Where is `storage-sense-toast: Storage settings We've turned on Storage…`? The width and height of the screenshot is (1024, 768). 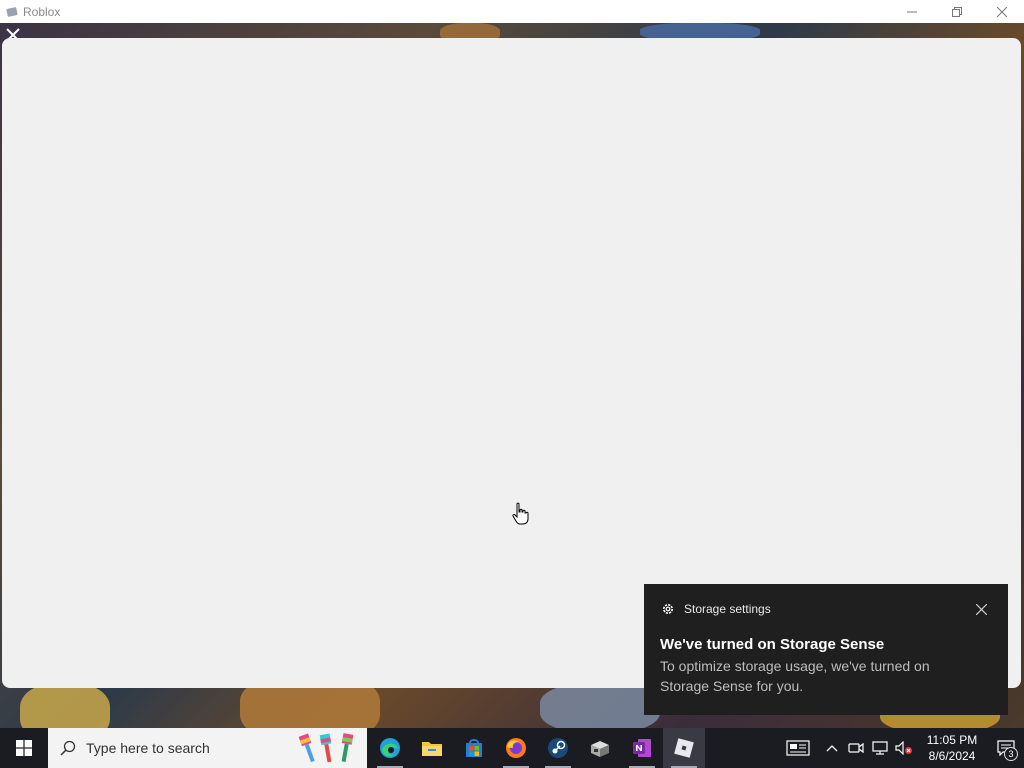 storage-sense-toast: Storage settings We've turned on Storage… is located at coordinates (826, 649).